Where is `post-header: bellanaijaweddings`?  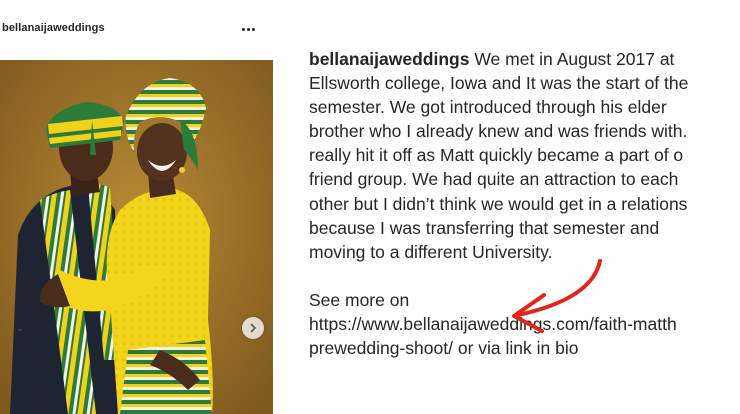 post-header: bellanaijaweddings is located at coordinates (140, 30).